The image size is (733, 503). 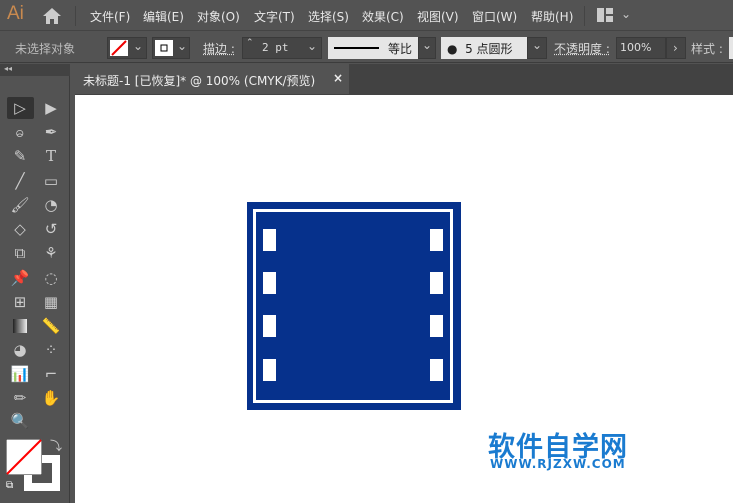 What do you see at coordinates (20, 108) in the screenshot?
I see `selection-tool-icon: ▷` at bounding box center [20, 108].